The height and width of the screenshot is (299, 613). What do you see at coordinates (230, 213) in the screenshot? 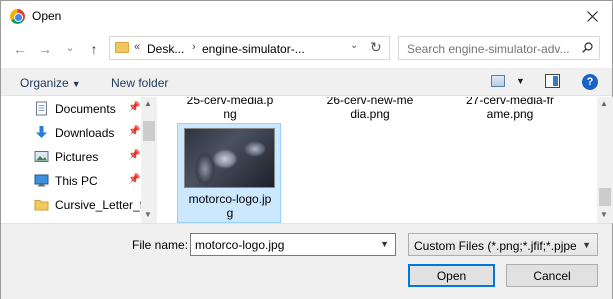
I see `file-name-line: g` at bounding box center [230, 213].